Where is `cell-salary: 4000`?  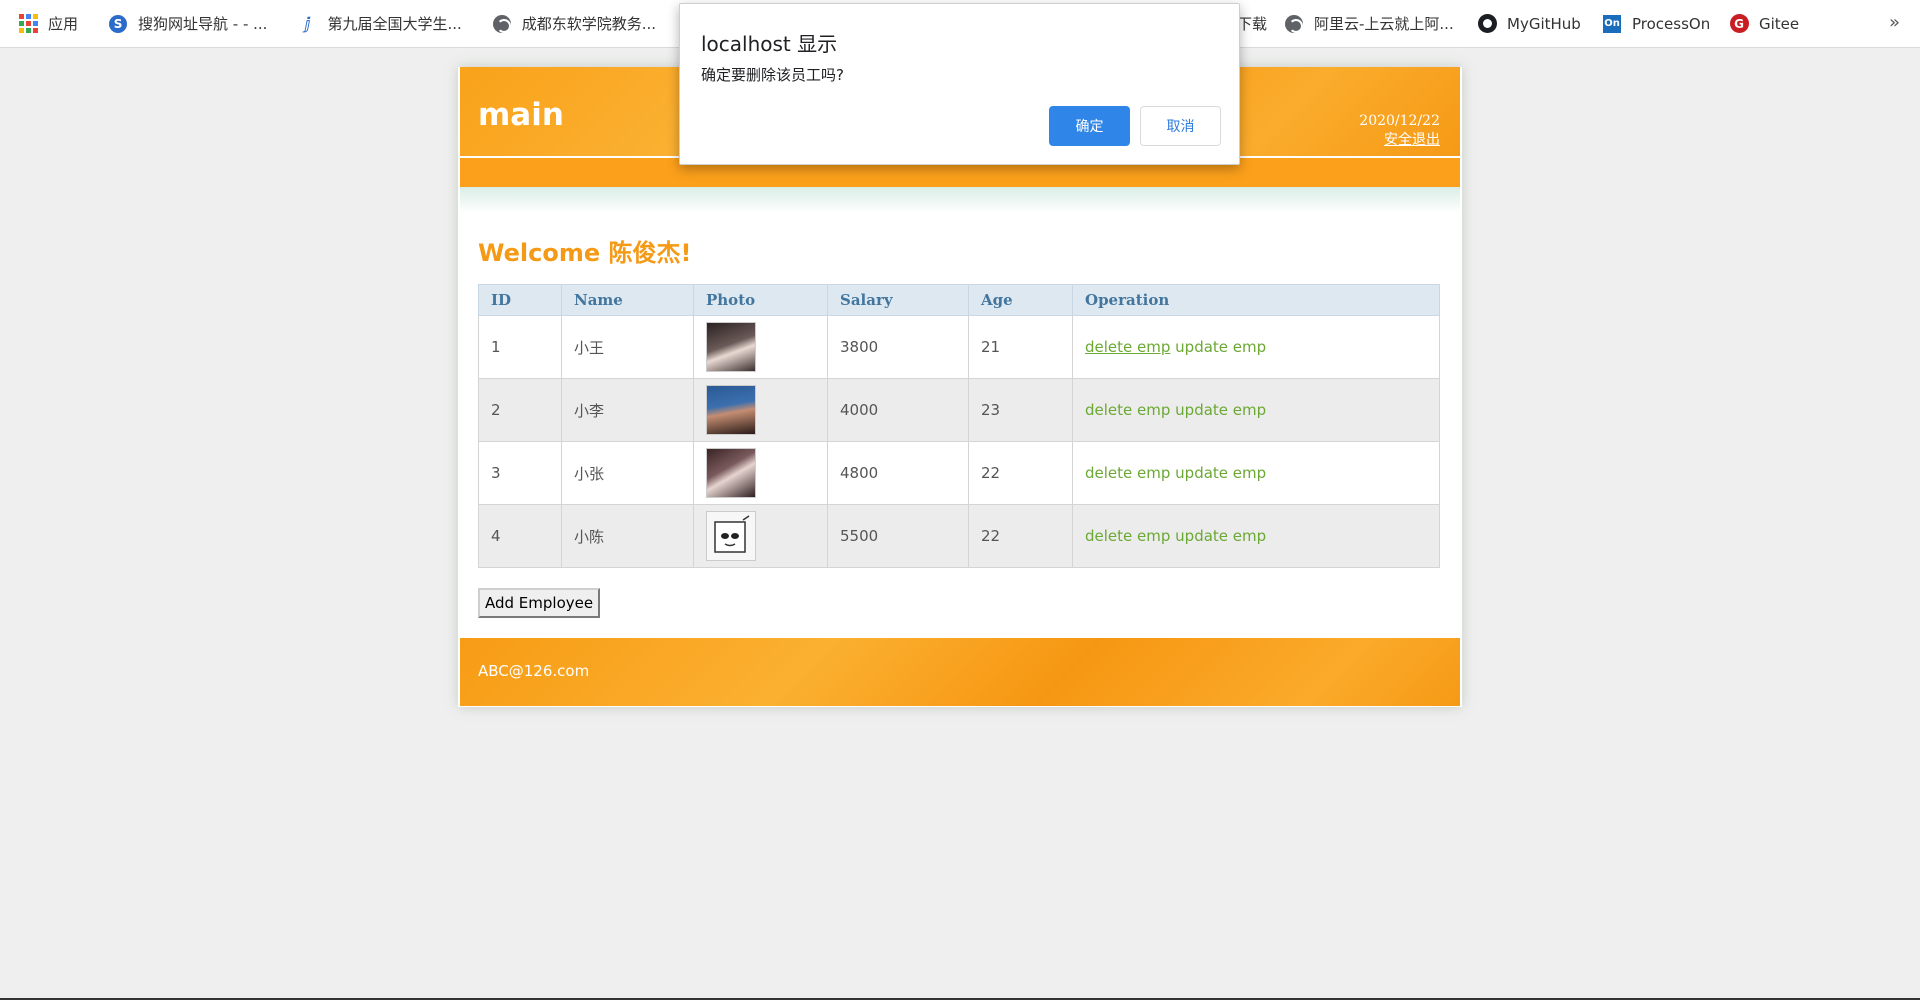 cell-salary: 4000 is located at coordinates (898, 410).